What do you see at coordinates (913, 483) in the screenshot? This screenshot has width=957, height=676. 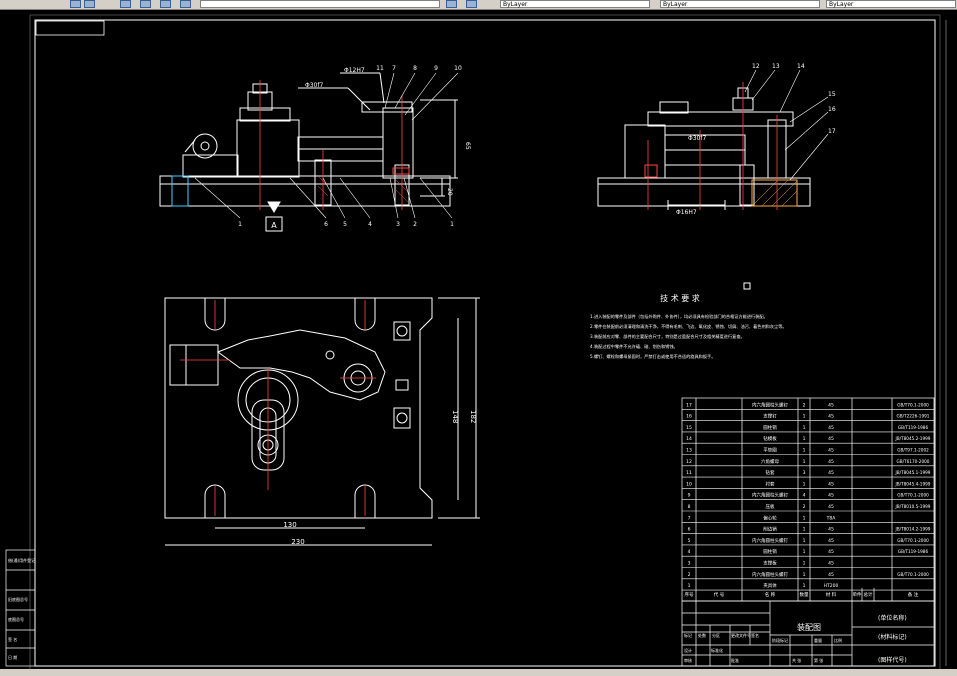 I see `bom-cell: JB/T8045.4-1999` at bounding box center [913, 483].